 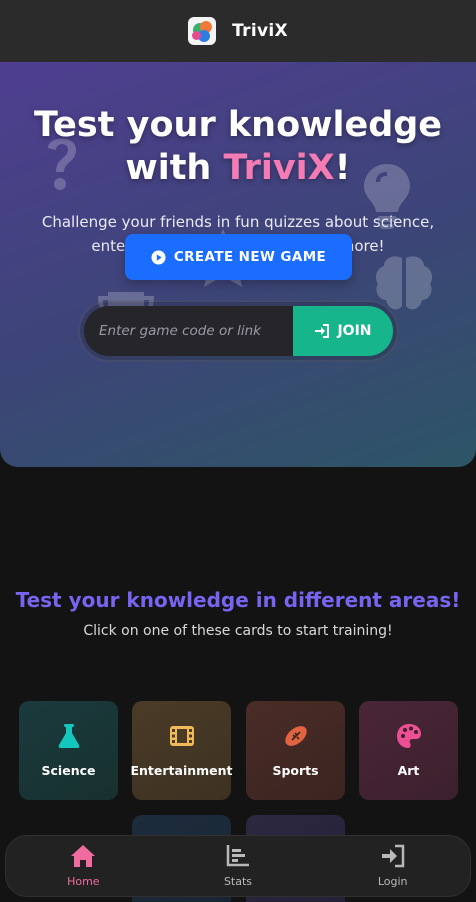 I want to click on category-label-sports: Sports, so click(x=295, y=770).